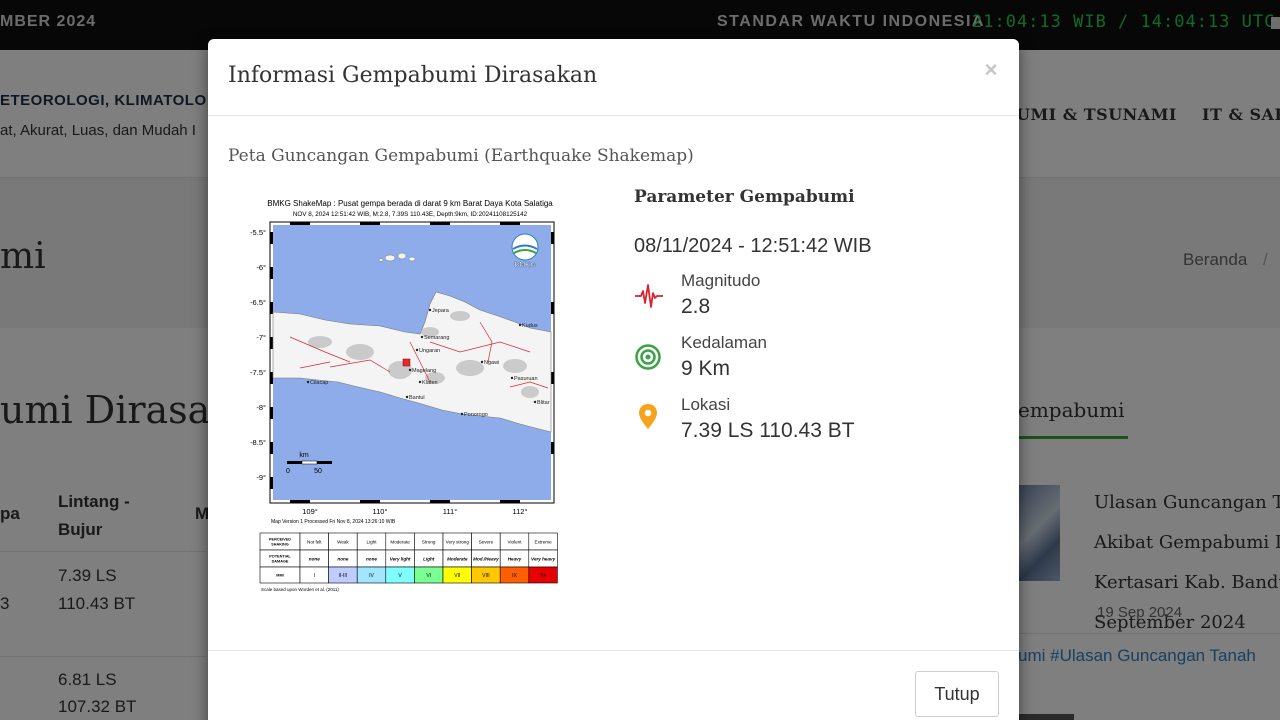  What do you see at coordinates (430, 383) in the screenshot?
I see `city-label: Klaten` at bounding box center [430, 383].